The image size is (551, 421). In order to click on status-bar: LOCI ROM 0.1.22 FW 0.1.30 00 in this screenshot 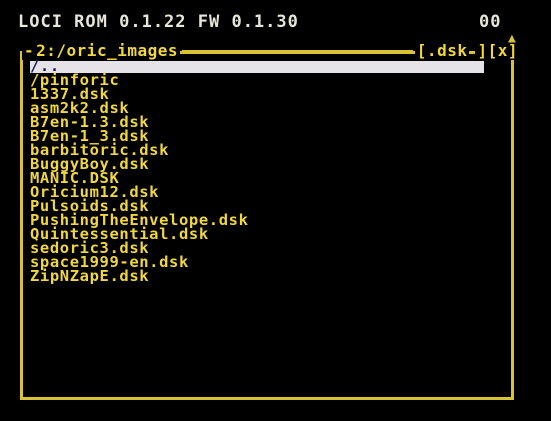, I will do `click(275, 18)`.